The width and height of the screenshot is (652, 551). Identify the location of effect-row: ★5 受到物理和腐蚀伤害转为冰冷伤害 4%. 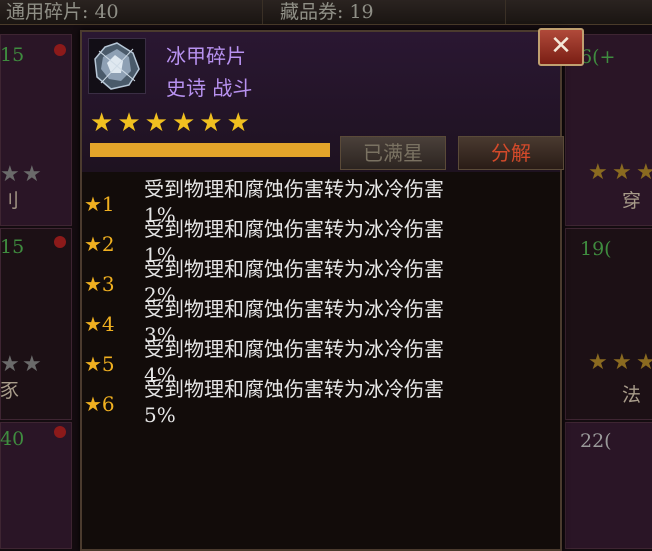
(321, 362).